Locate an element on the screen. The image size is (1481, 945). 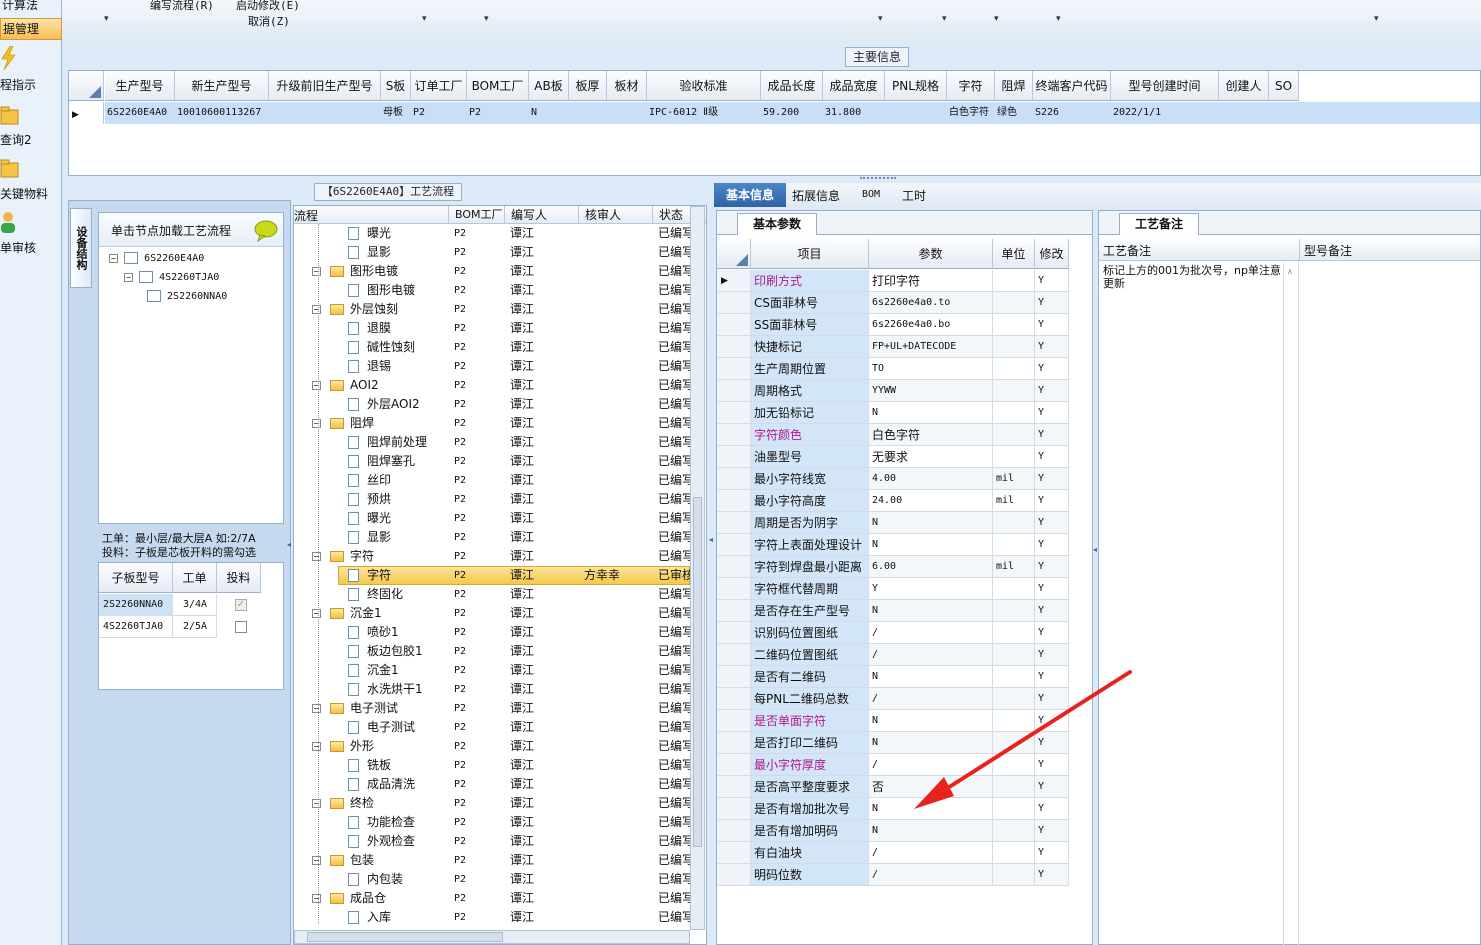
param-row: 是否有增加明码 N Y is located at coordinates (904, 831).